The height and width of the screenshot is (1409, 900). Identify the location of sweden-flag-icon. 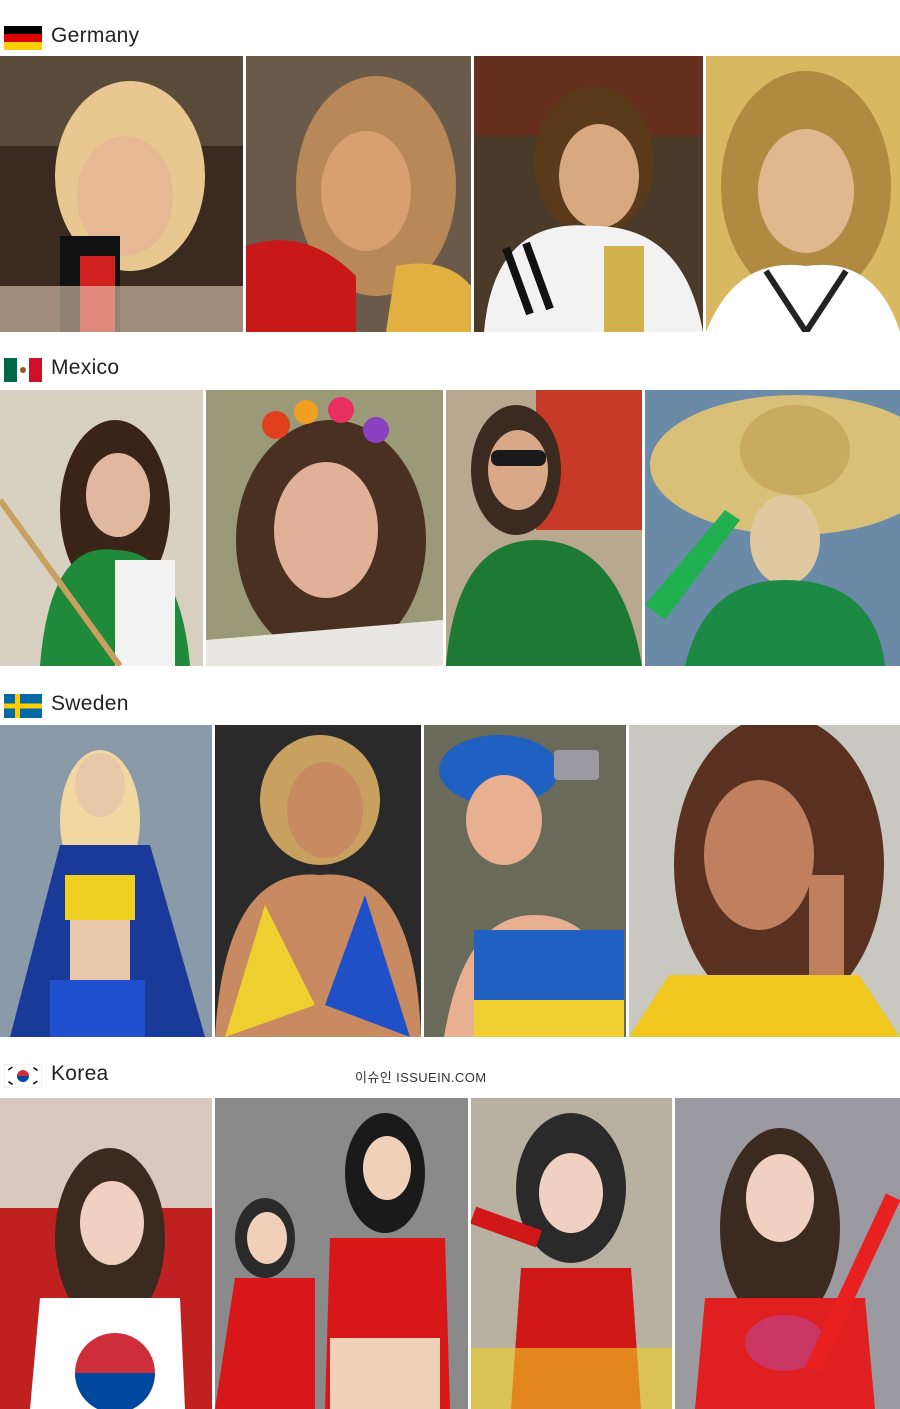
(23, 706).